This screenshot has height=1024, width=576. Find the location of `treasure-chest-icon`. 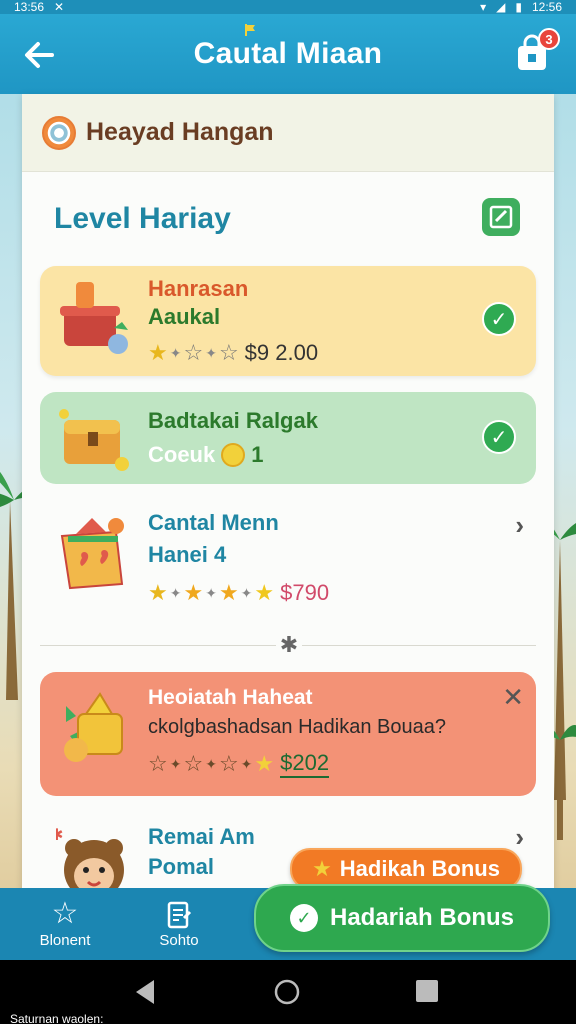

treasure-chest-icon is located at coordinates (94, 440).